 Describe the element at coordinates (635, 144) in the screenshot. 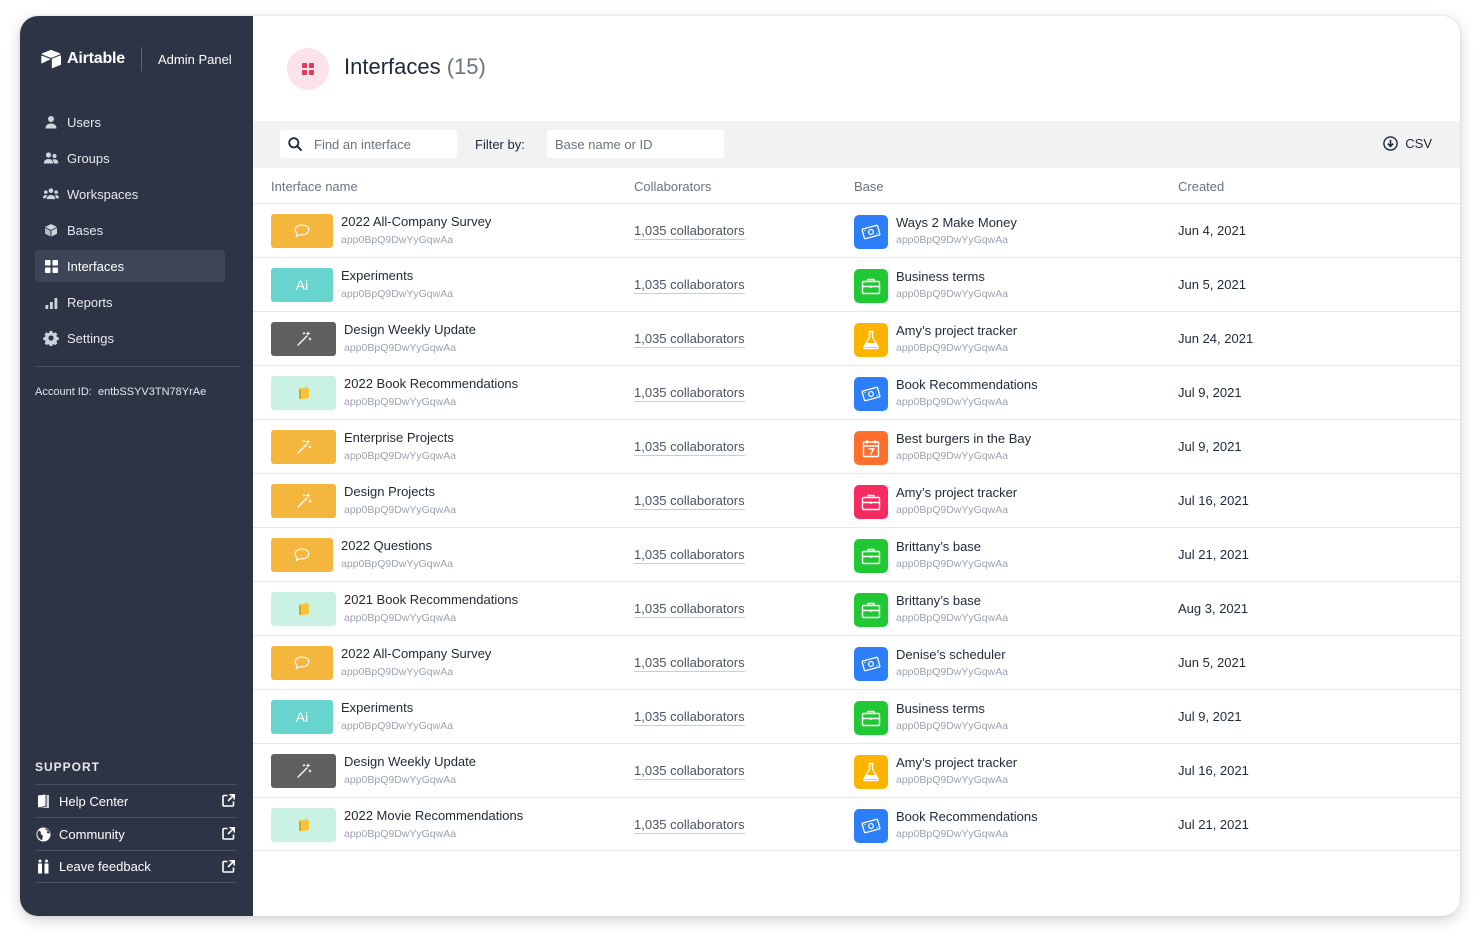

I see `base-filter-input: Base name or ID` at that location.